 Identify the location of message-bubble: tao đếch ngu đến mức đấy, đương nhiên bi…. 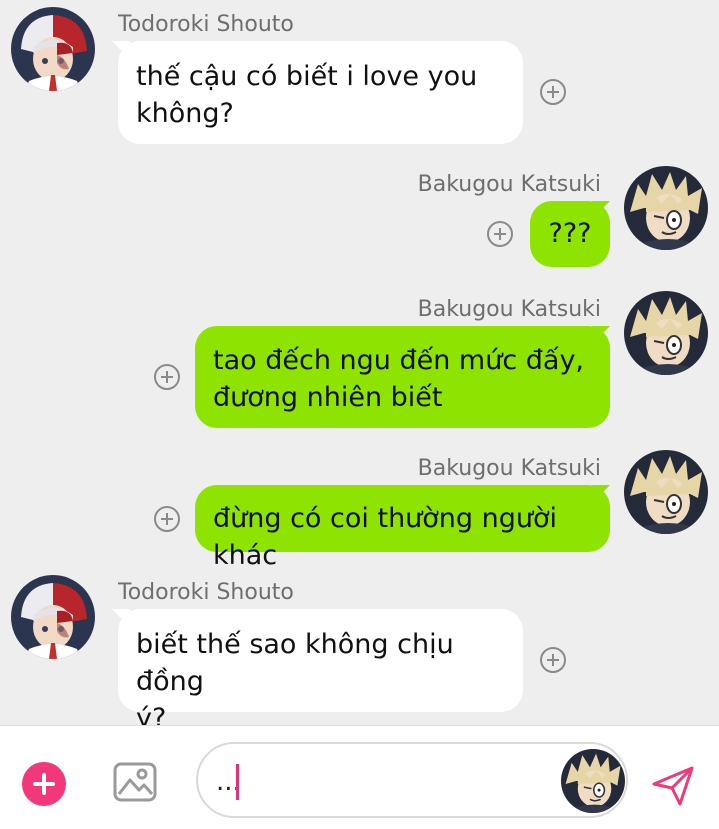
(402, 377).